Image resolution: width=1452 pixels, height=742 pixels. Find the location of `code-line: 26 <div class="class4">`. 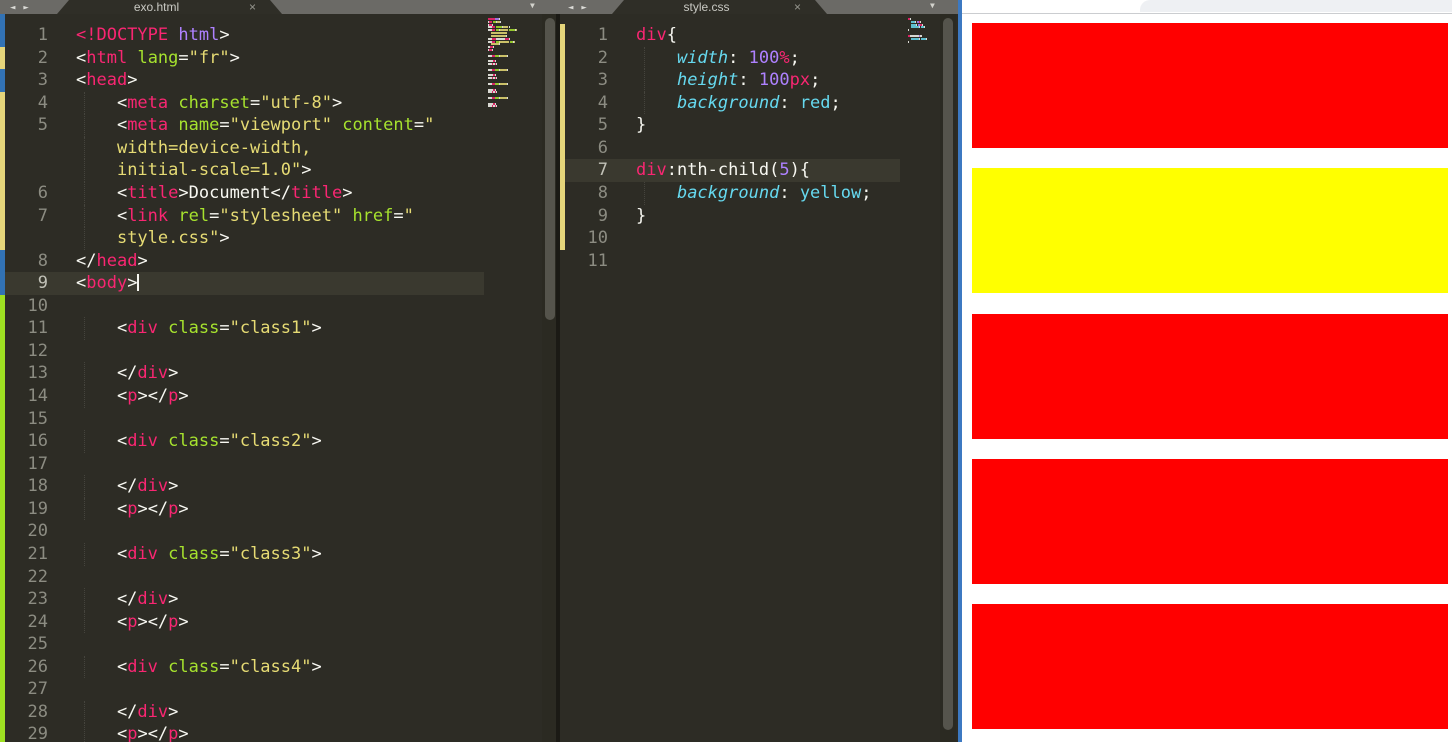

code-line: 26 <div class="class4"> is located at coordinates (278, 667).